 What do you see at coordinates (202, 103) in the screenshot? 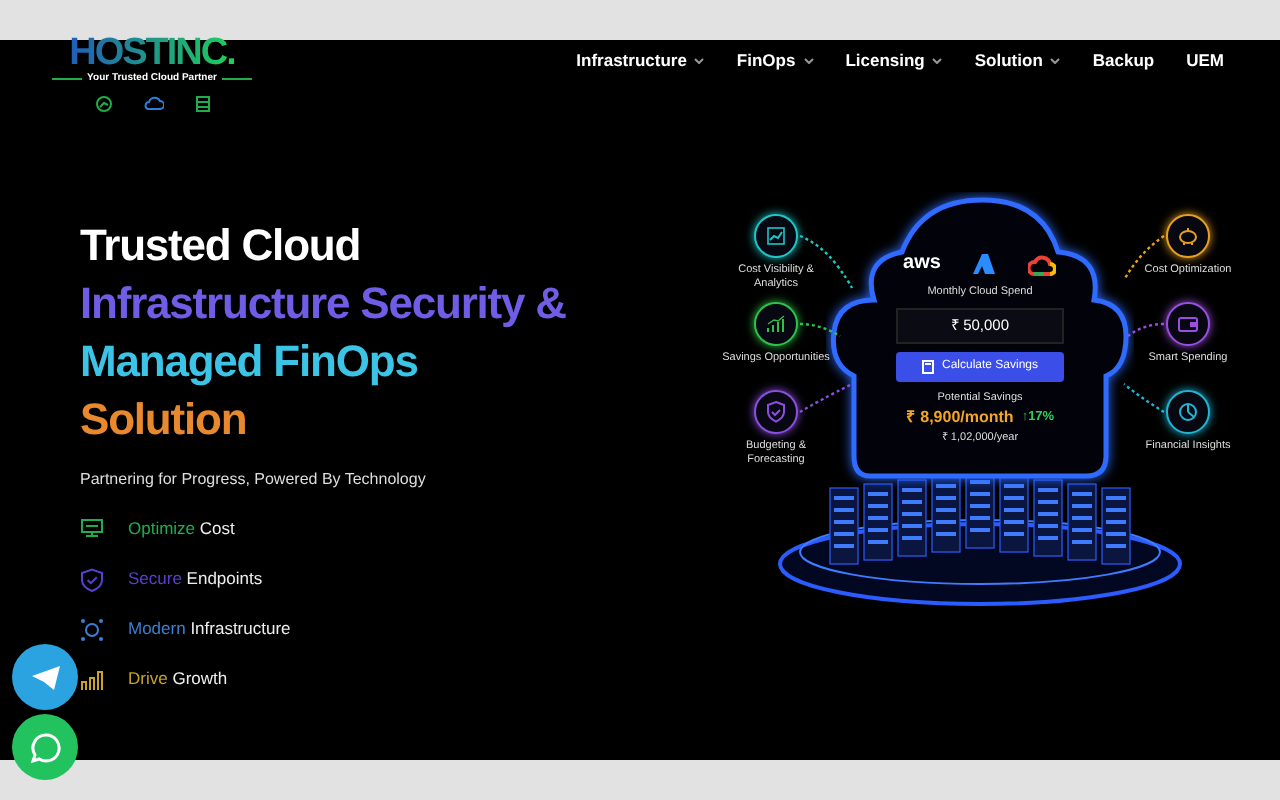
I see `server-icon` at bounding box center [202, 103].